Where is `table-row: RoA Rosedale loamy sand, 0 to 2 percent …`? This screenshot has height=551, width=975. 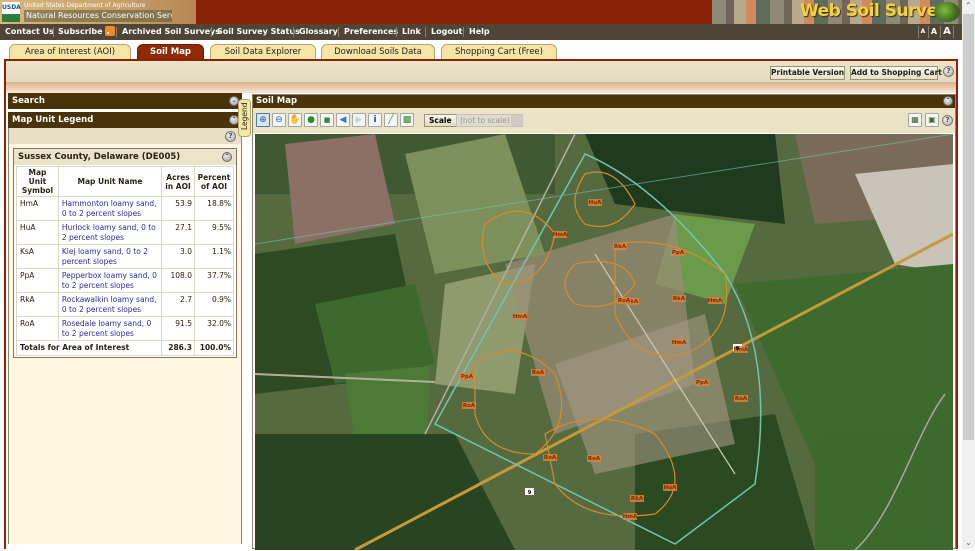
table-row: RoA Rosedale loamy sand, 0 to 2 percent … is located at coordinates (125, 328).